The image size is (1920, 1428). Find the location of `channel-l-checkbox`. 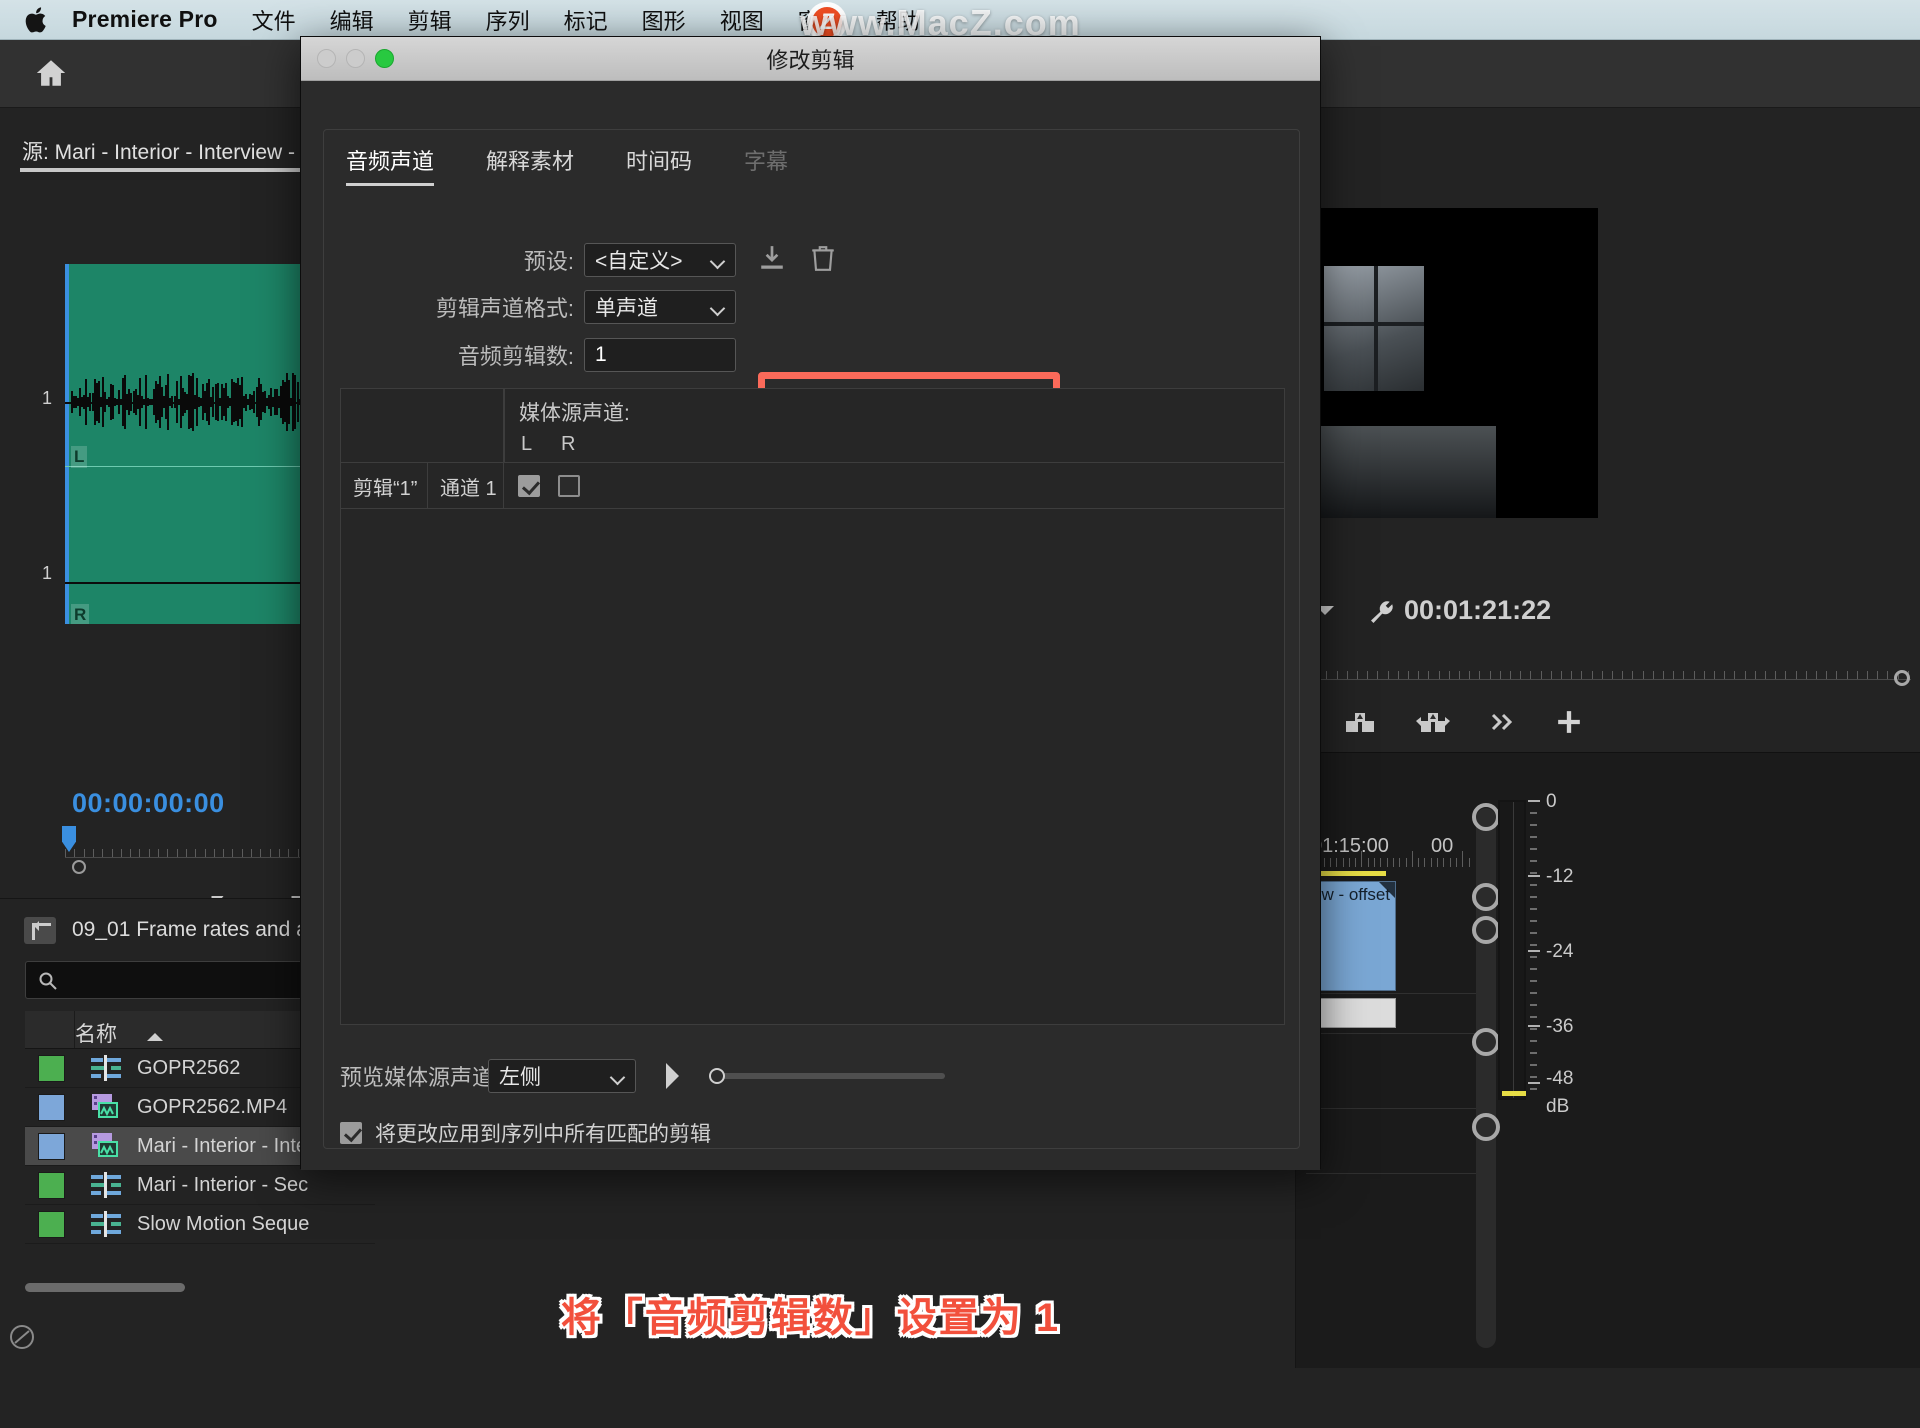

channel-l-checkbox is located at coordinates (529, 486).